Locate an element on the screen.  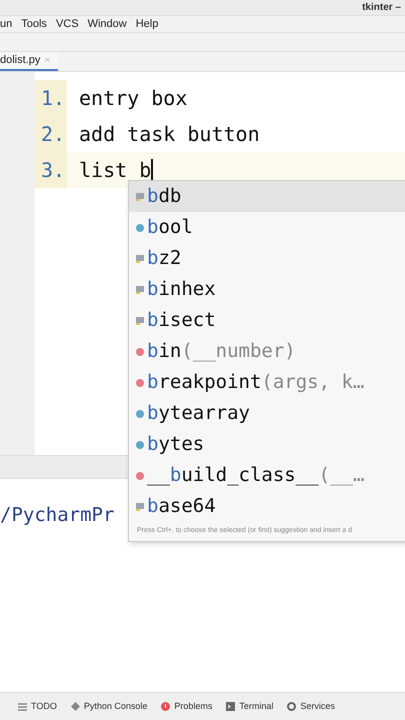
tool-window-button: Problems is located at coordinates (186, 707).